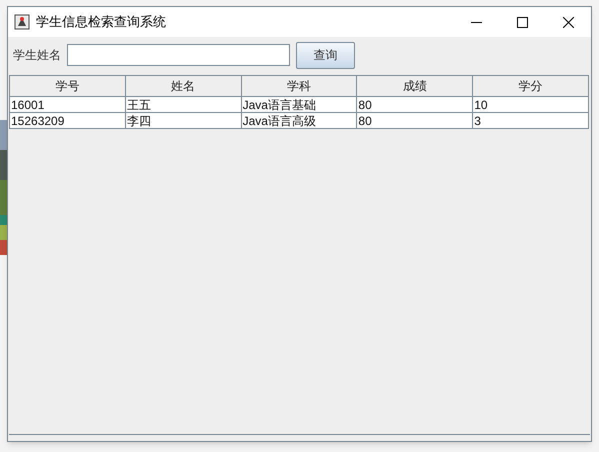 The width and height of the screenshot is (599, 452). I want to click on column-header: 姓名, so click(183, 86).